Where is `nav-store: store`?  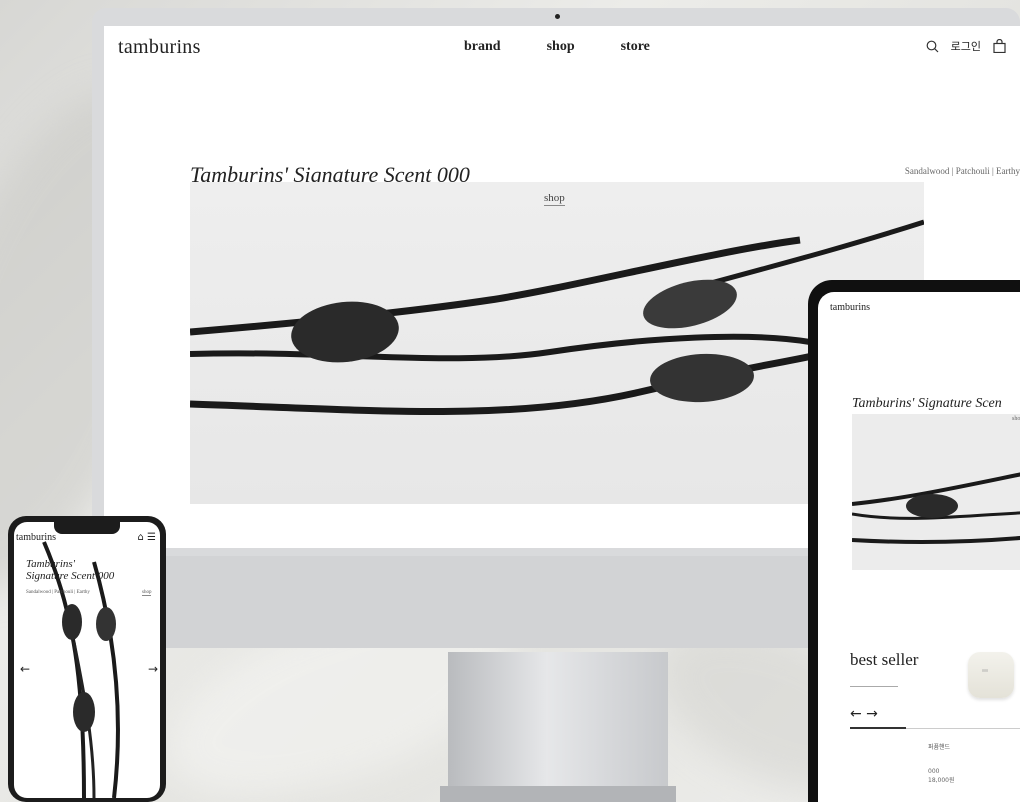 nav-store: store is located at coordinates (635, 47).